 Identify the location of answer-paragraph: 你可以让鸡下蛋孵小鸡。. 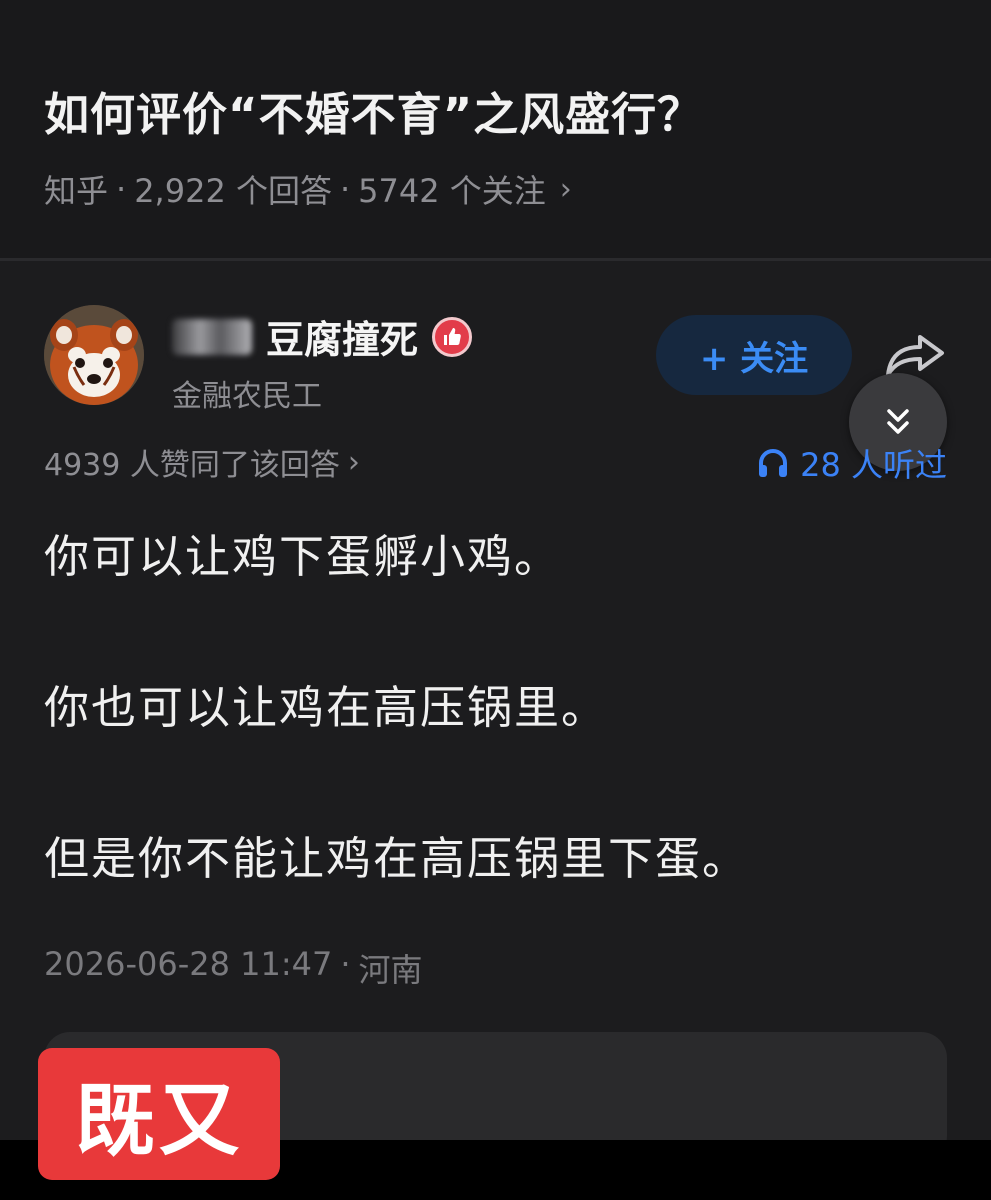
(303, 556).